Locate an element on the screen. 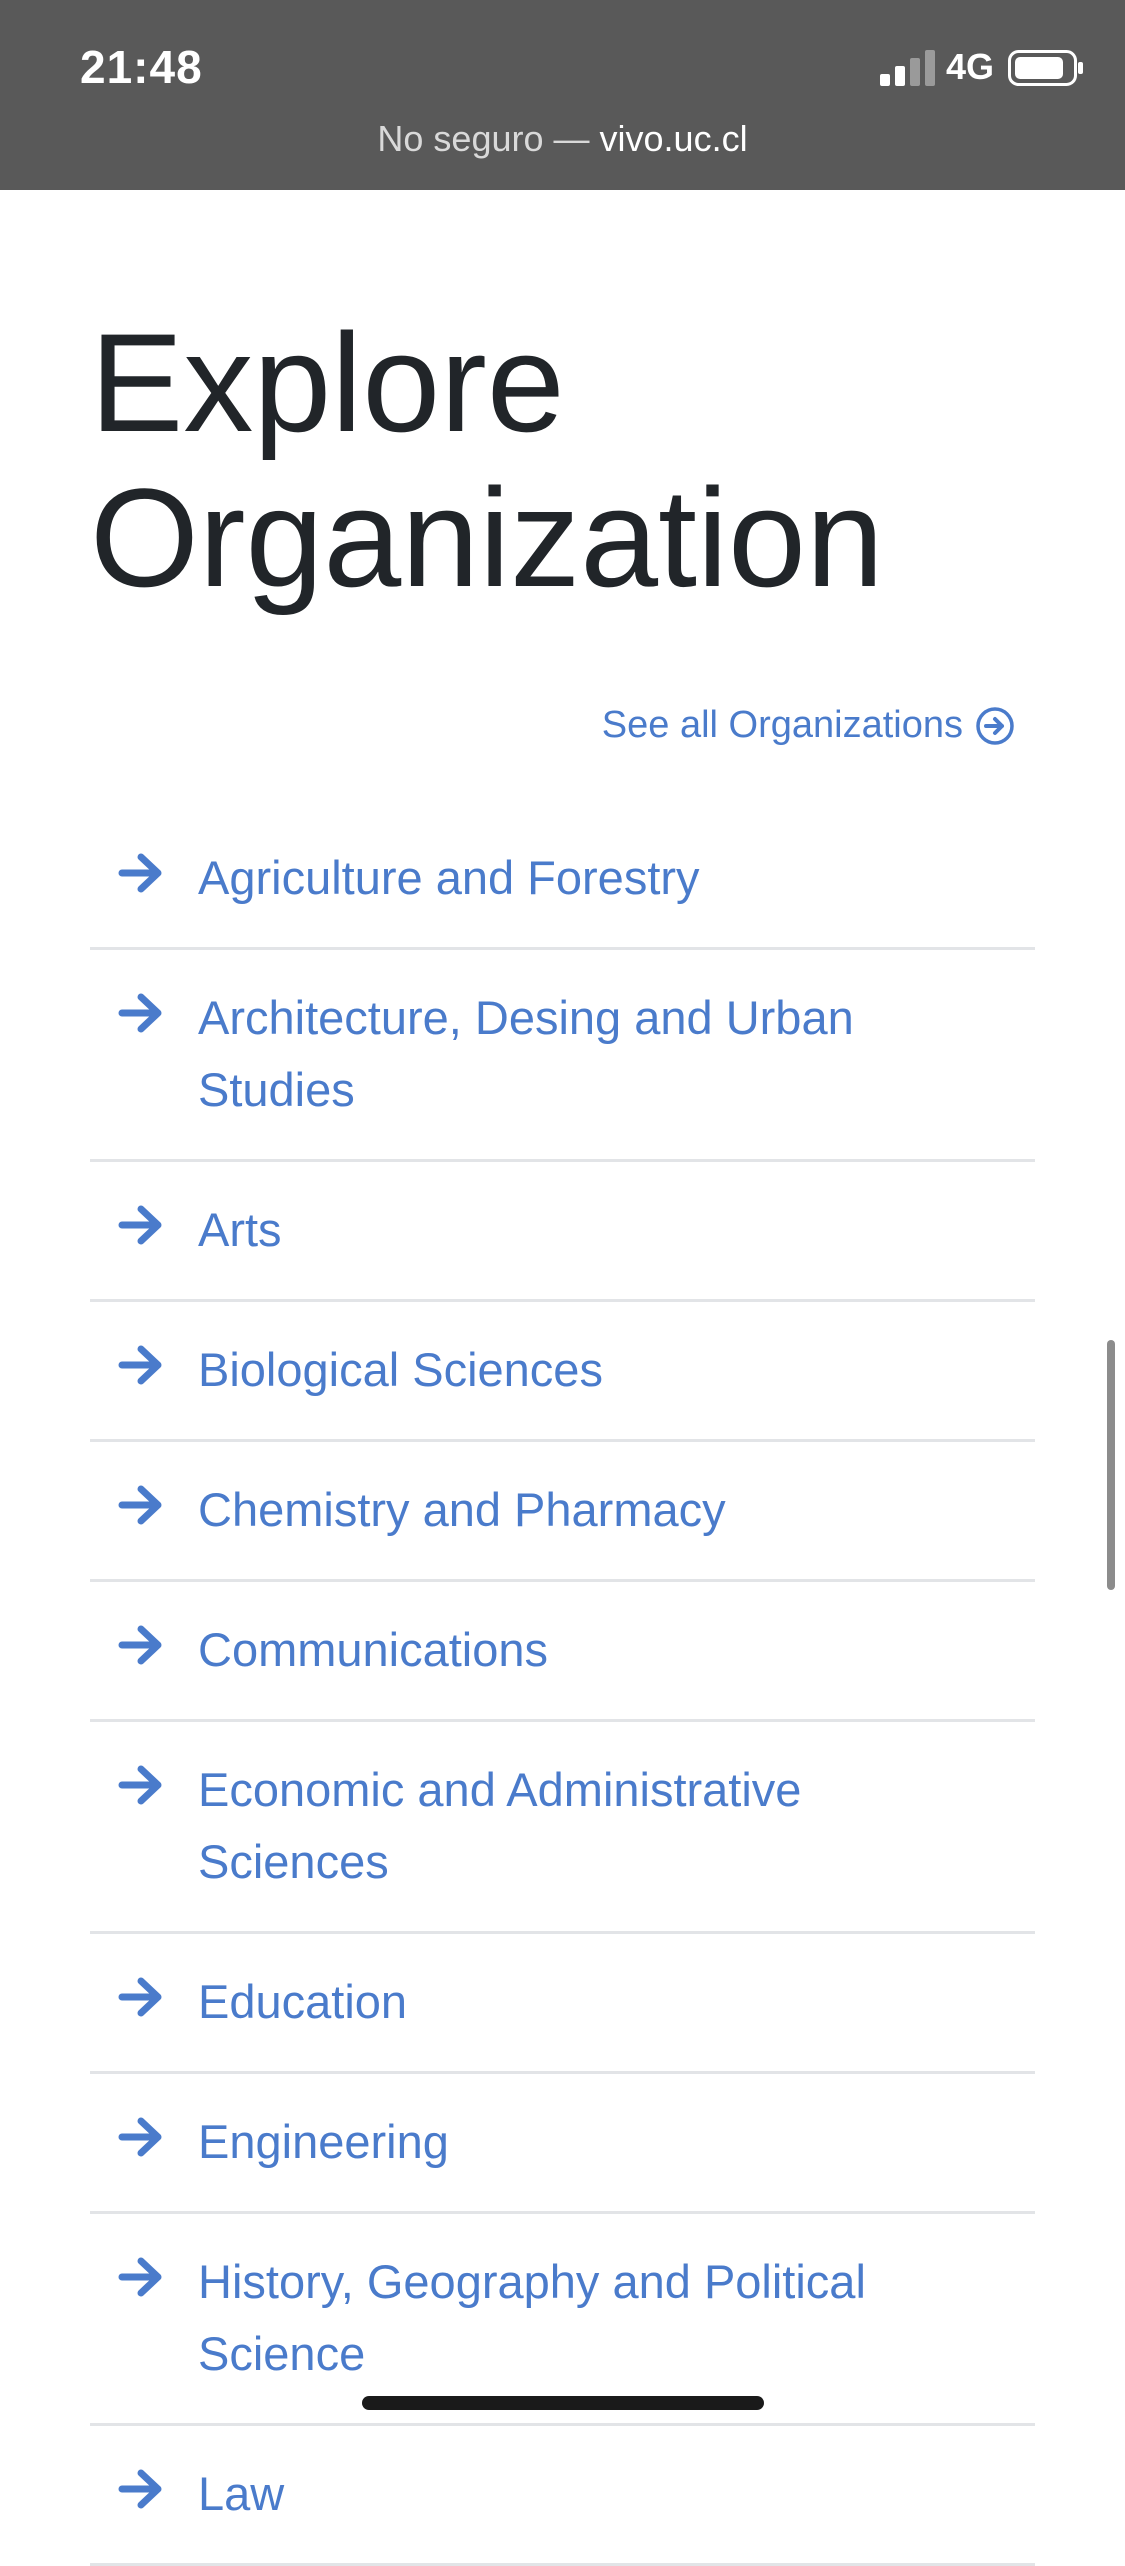  organization-link: Architecture, Desing and Urban Studies is located at coordinates (558, 1054).